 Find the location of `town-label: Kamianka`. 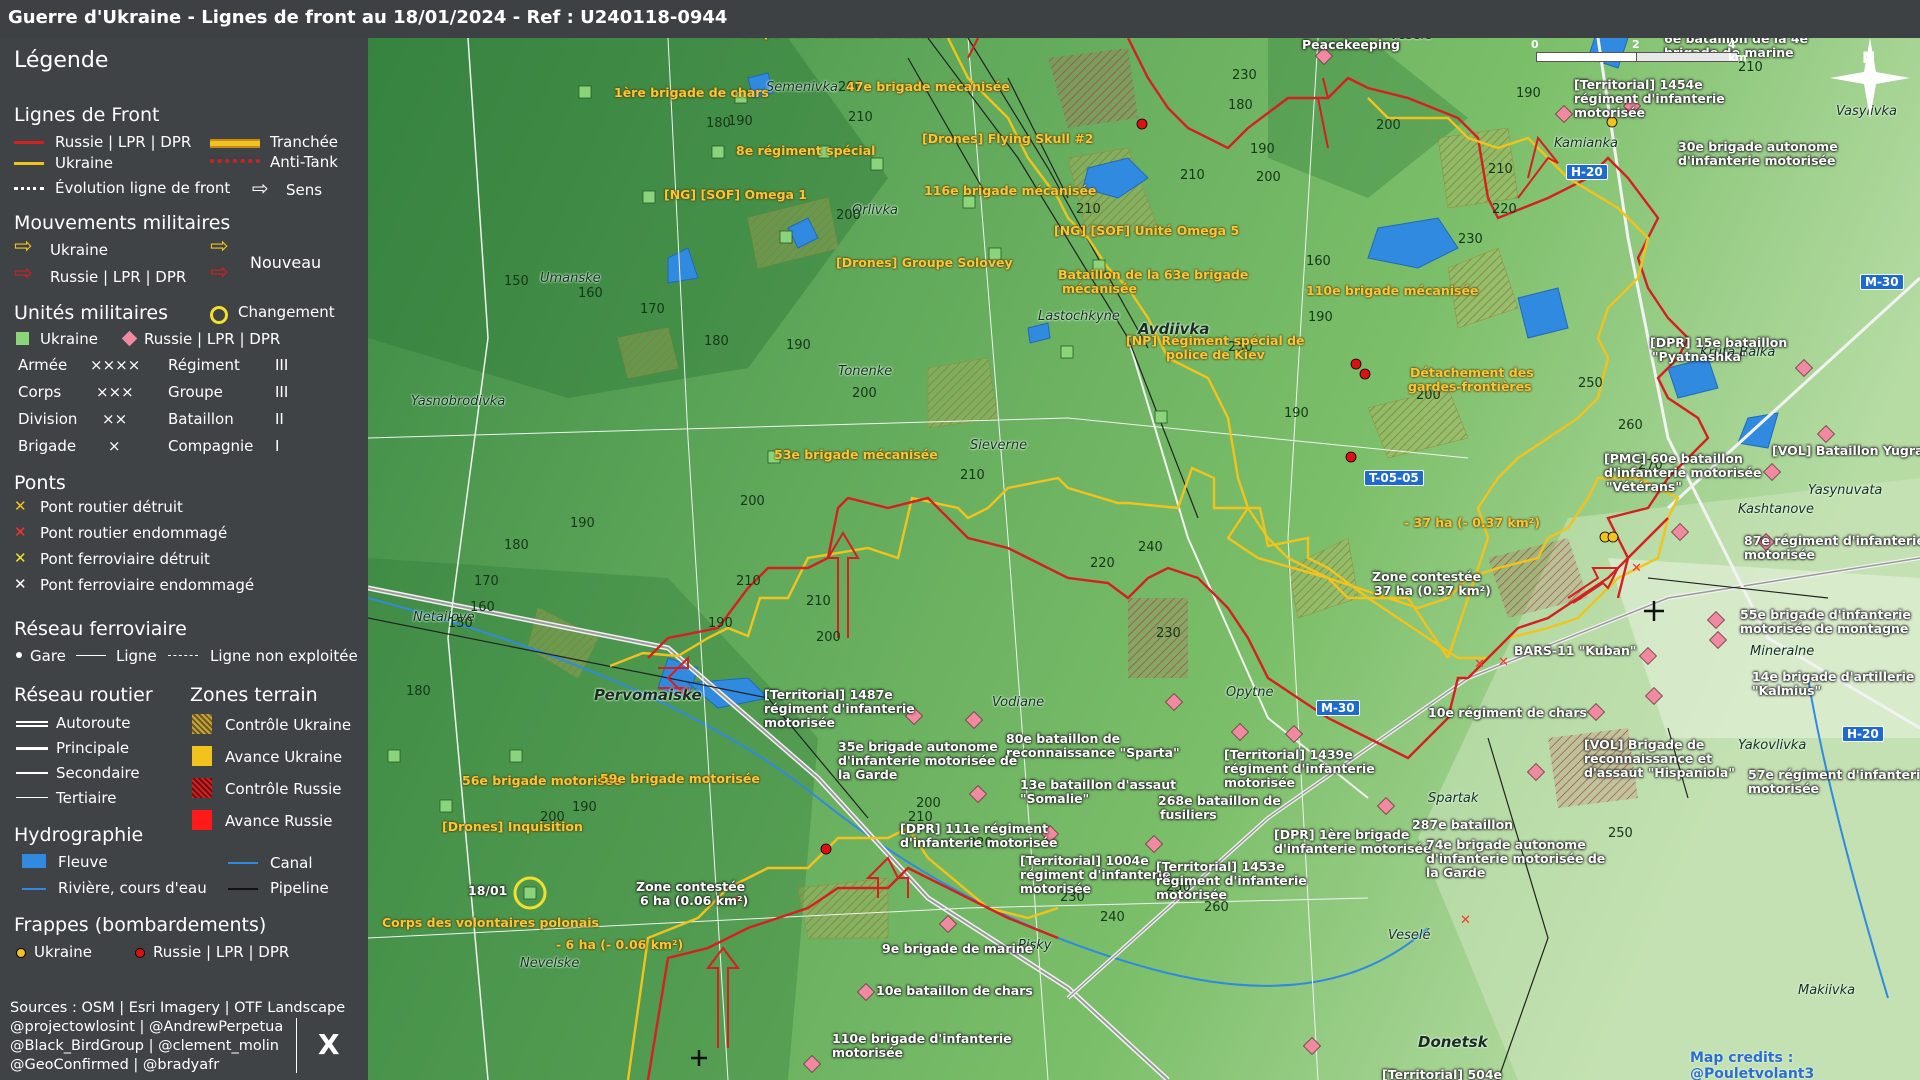

town-label: Kamianka is located at coordinates (1586, 143).